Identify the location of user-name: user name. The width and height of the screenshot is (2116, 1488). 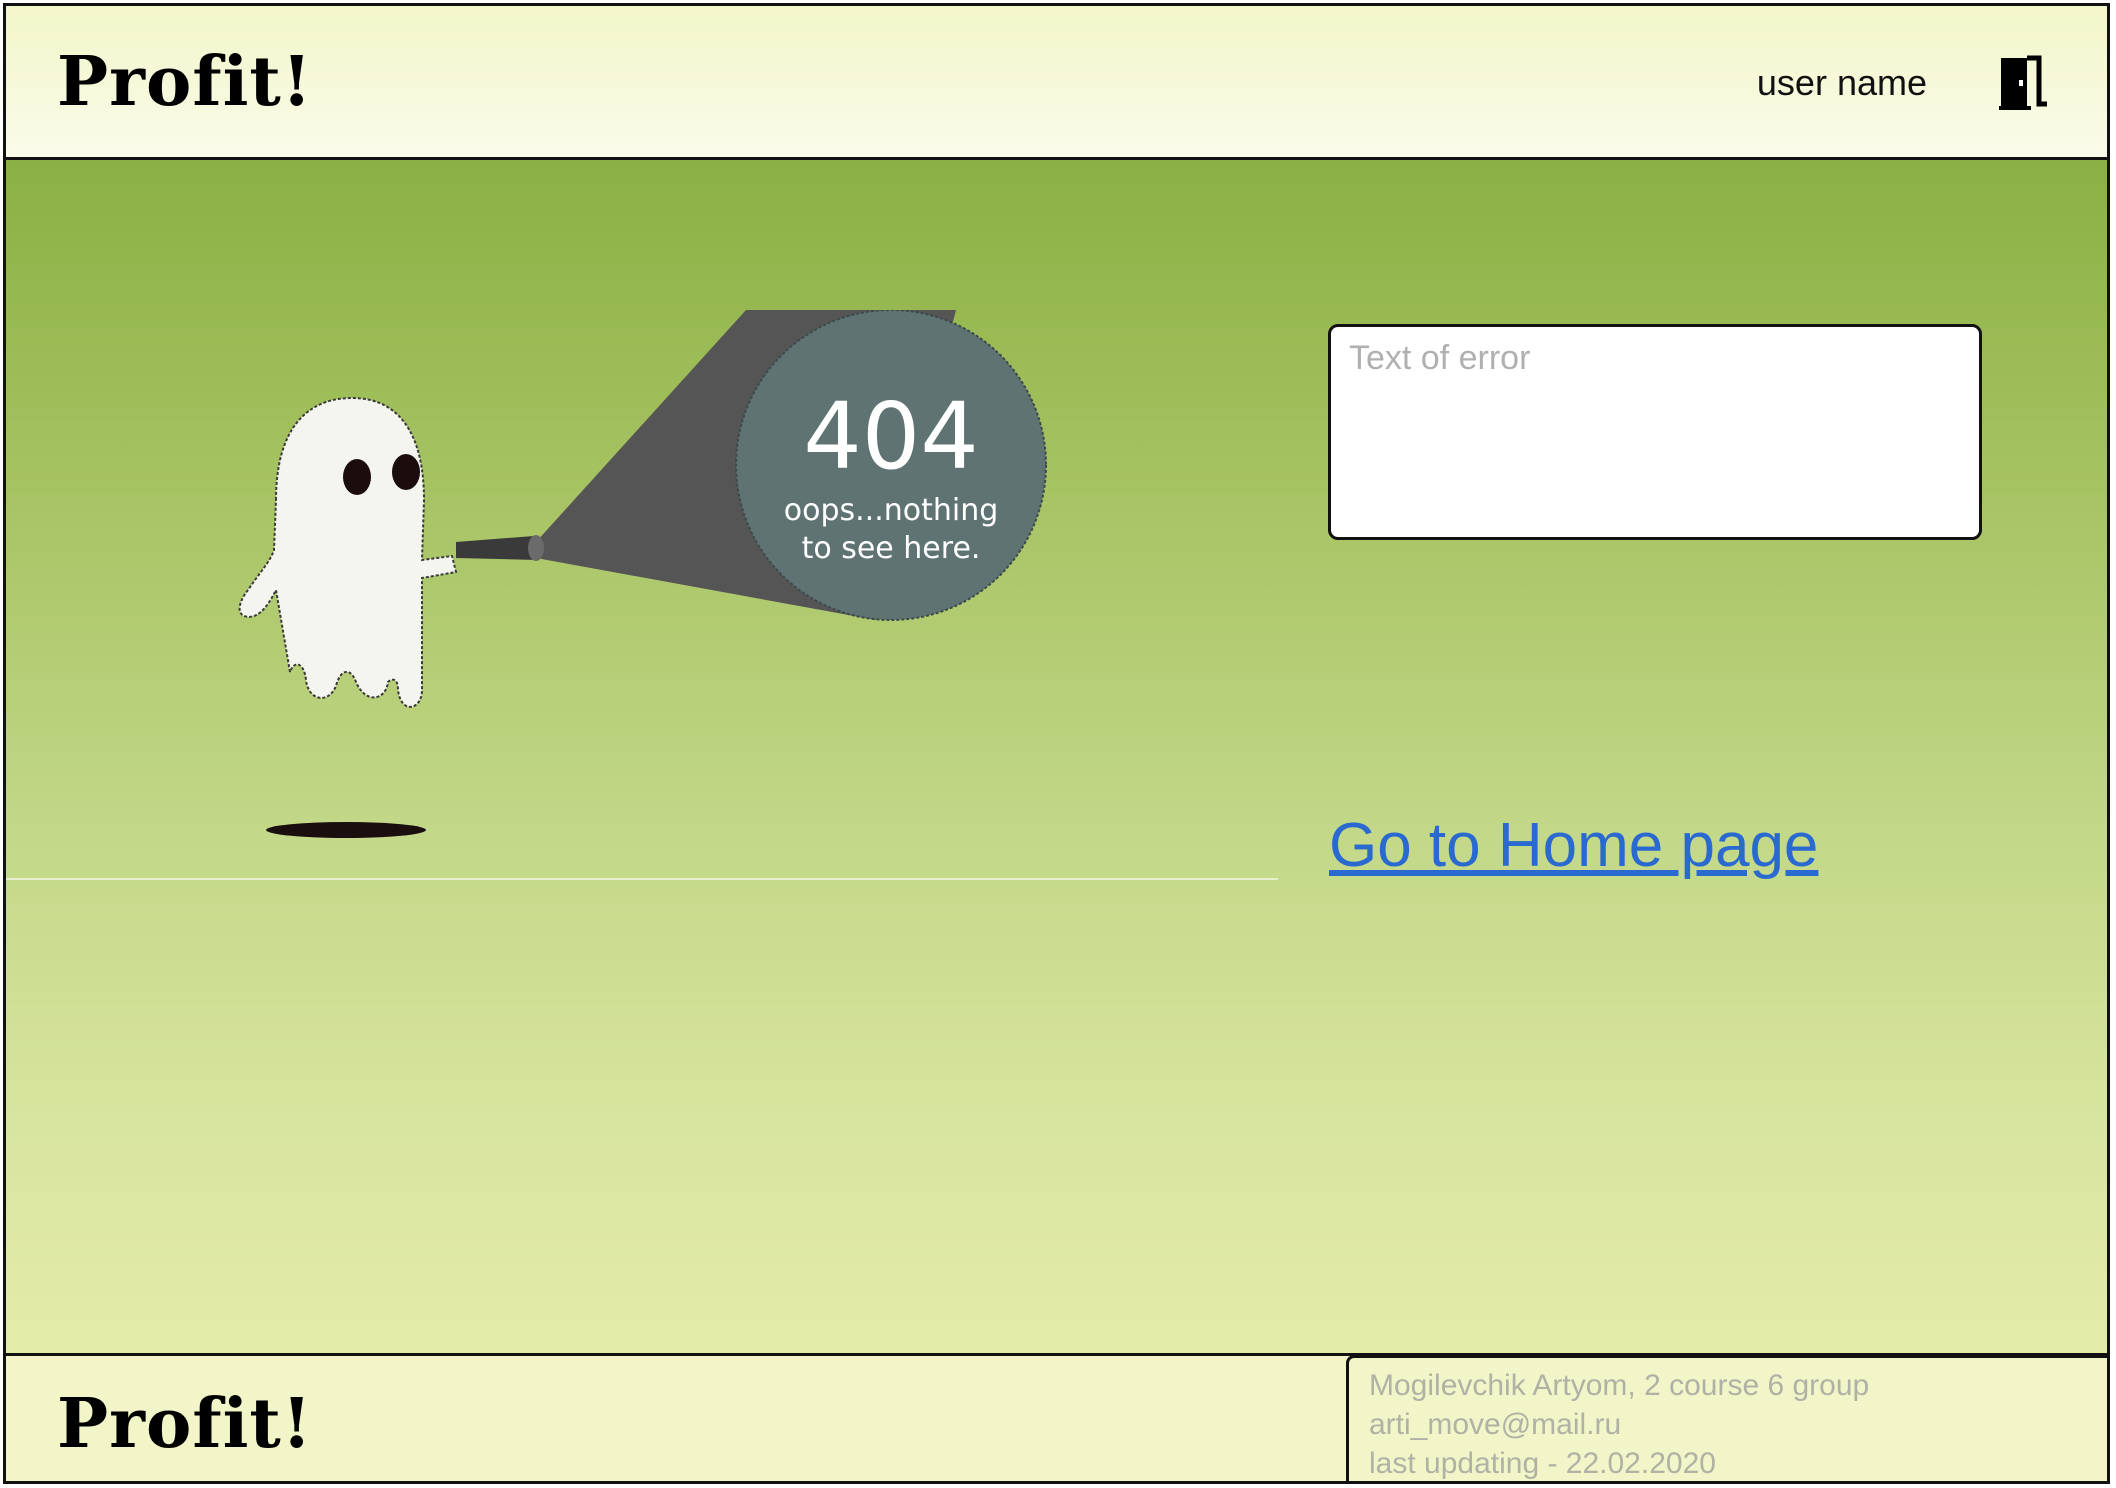
(1842, 83).